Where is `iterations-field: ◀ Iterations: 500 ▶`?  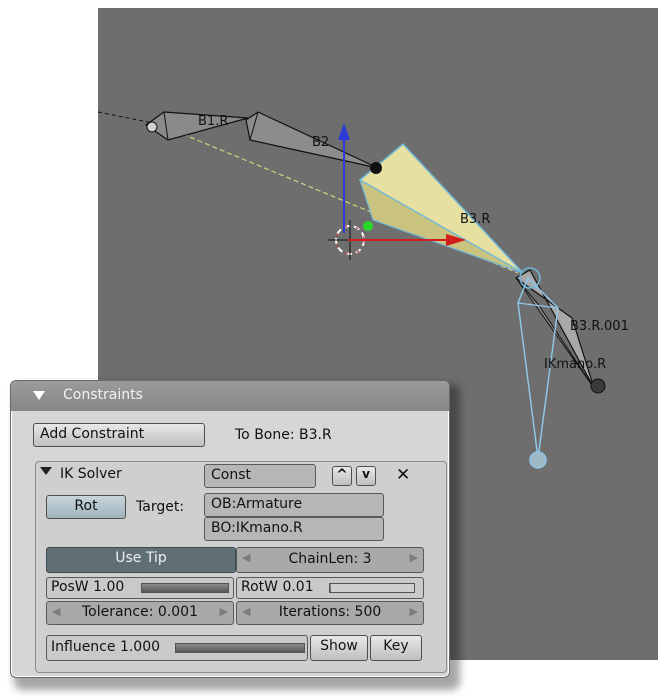 iterations-field: ◀ Iterations: 500 ▶ is located at coordinates (330, 613).